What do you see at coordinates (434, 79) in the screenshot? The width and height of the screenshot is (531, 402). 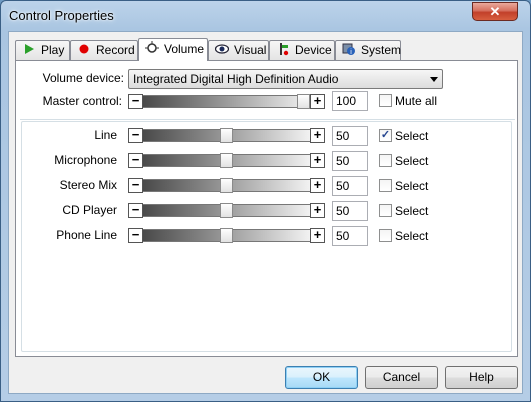 I see `chevron-down-icon` at bounding box center [434, 79].